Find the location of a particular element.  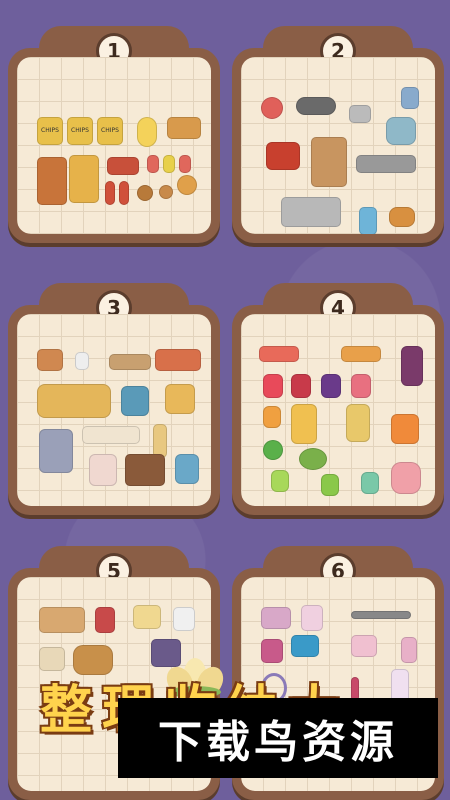

tv-console is located at coordinates (111, 435).